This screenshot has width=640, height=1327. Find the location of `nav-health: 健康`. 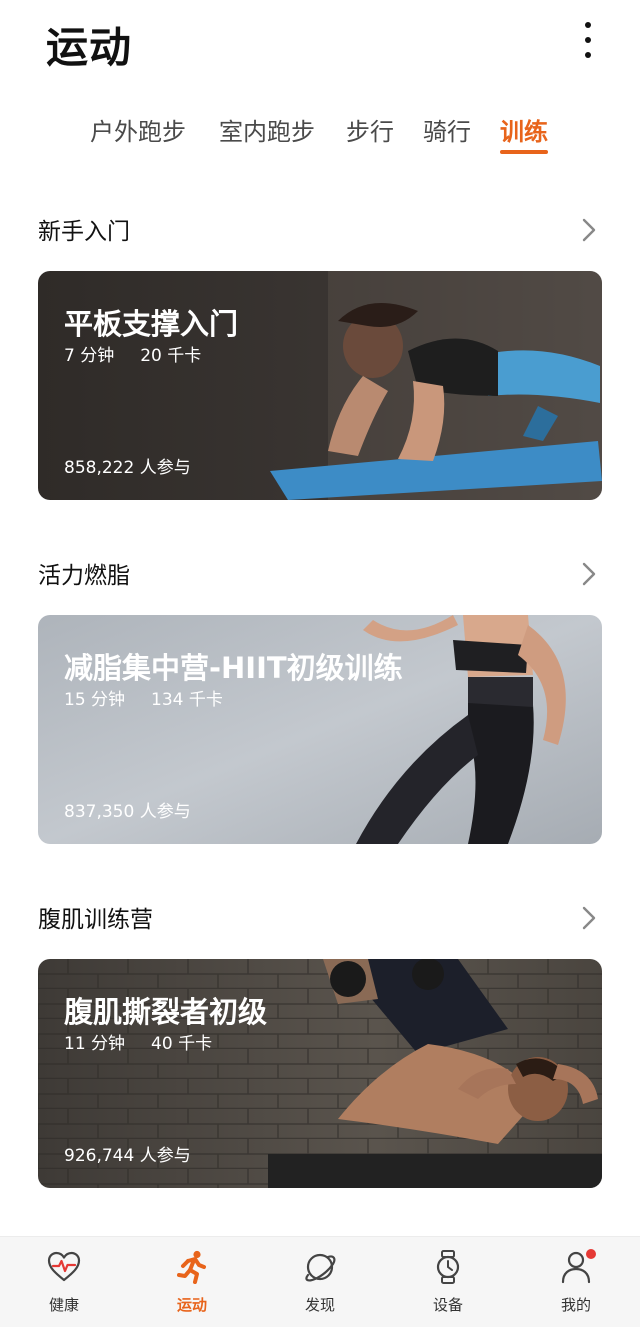

nav-health: 健康 is located at coordinates (64, 1282).